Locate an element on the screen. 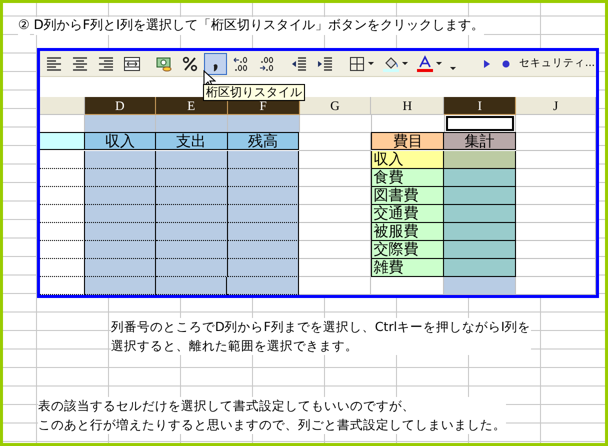  increase-decimal-icon is located at coordinates (241, 63).